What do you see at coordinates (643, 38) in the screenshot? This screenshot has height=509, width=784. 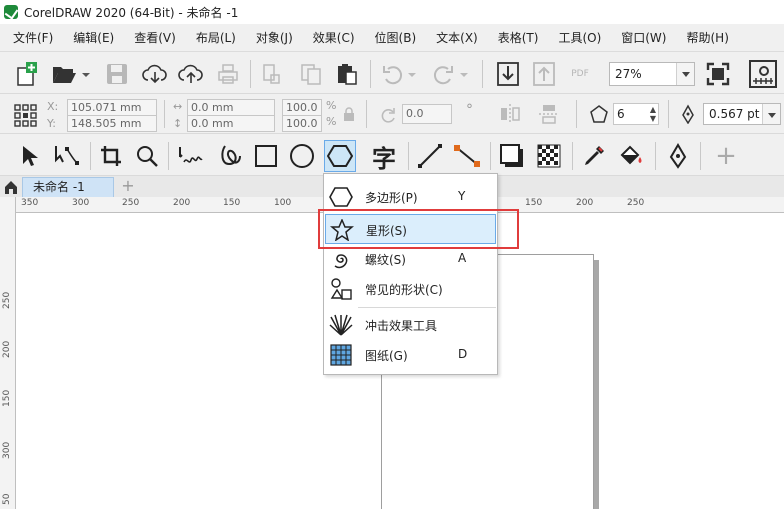 I see `menu-window: 窗口(W)` at bounding box center [643, 38].